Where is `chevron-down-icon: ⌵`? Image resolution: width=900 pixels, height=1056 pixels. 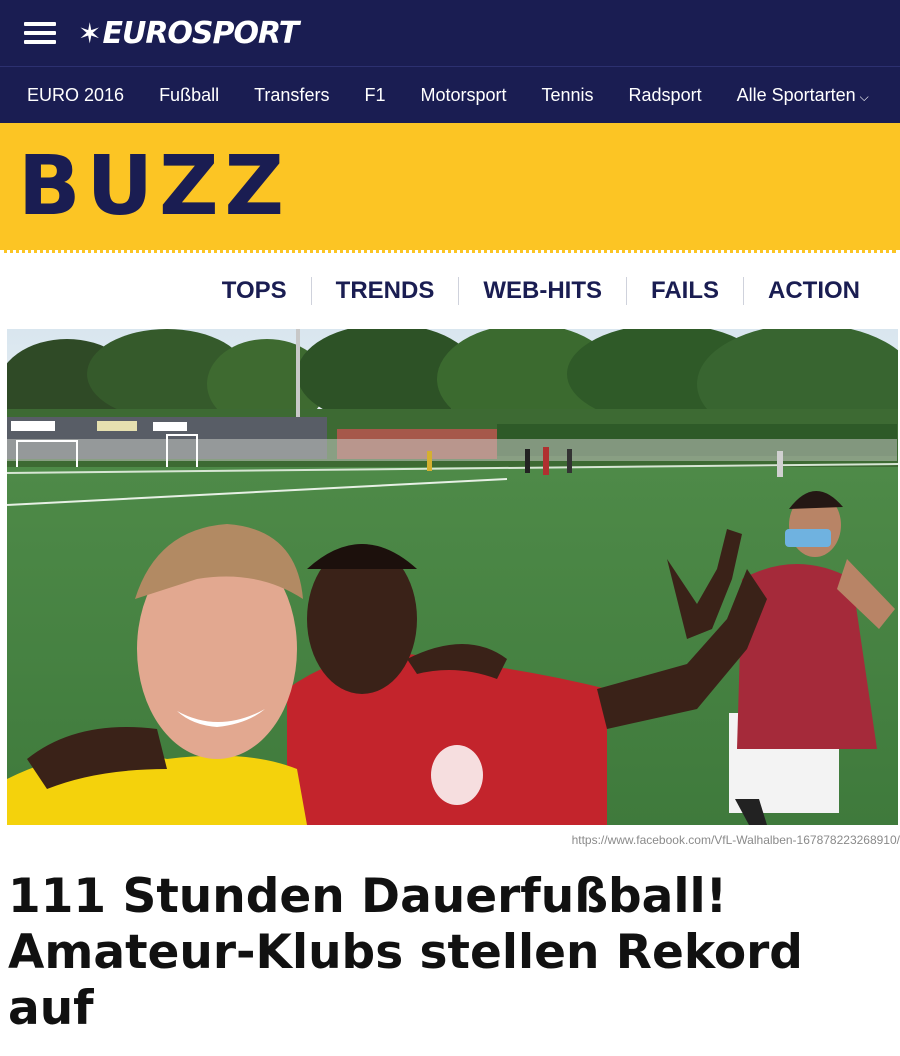
chevron-down-icon: ⌵ is located at coordinates (864, 96).